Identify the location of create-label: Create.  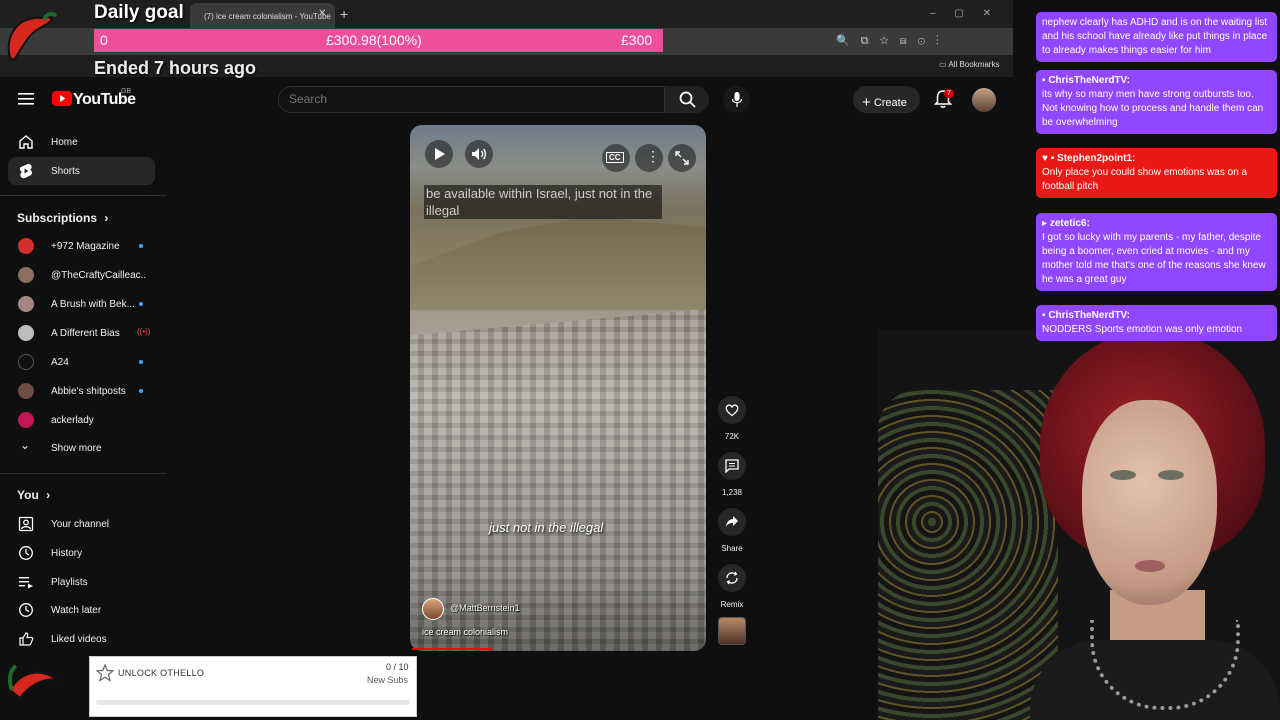
(890, 103).